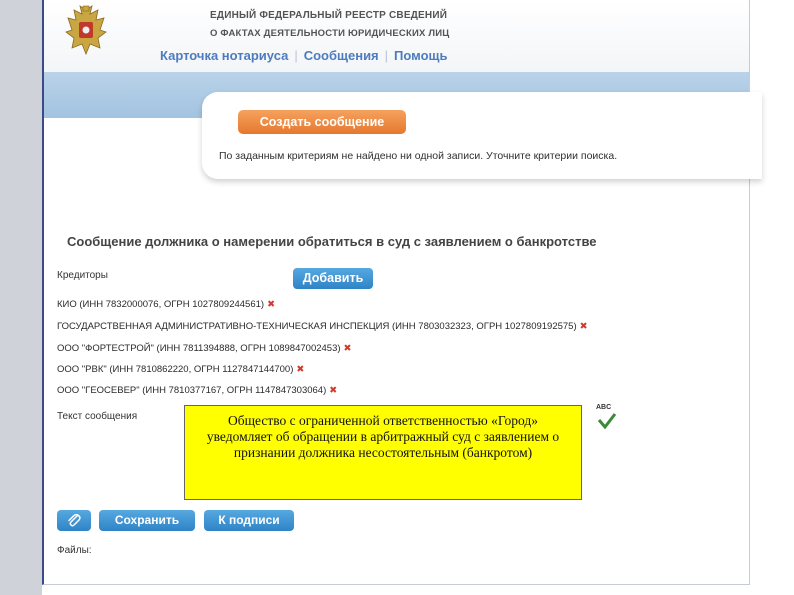 The width and height of the screenshot is (794, 595). What do you see at coordinates (224, 55) in the screenshot?
I see `nav-notary-card: Карточка нотариуса` at bounding box center [224, 55].